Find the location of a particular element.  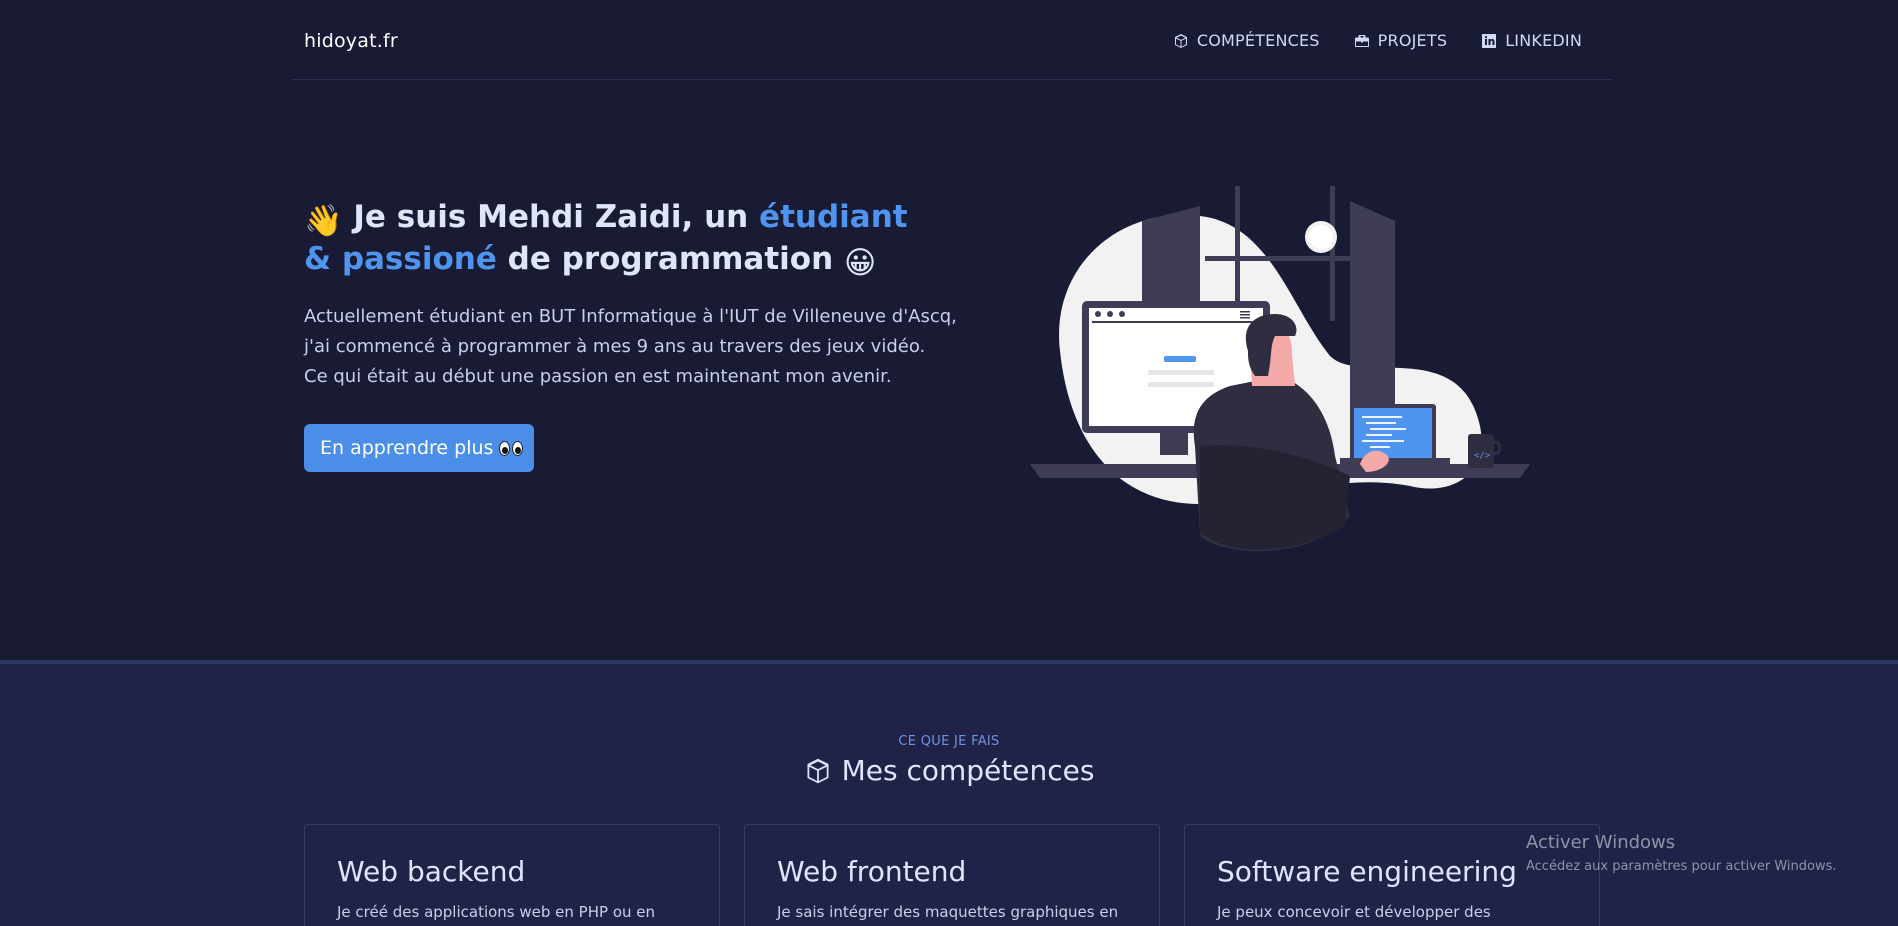

waving-hand-icon: 👋 is located at coordinates (323, 221).